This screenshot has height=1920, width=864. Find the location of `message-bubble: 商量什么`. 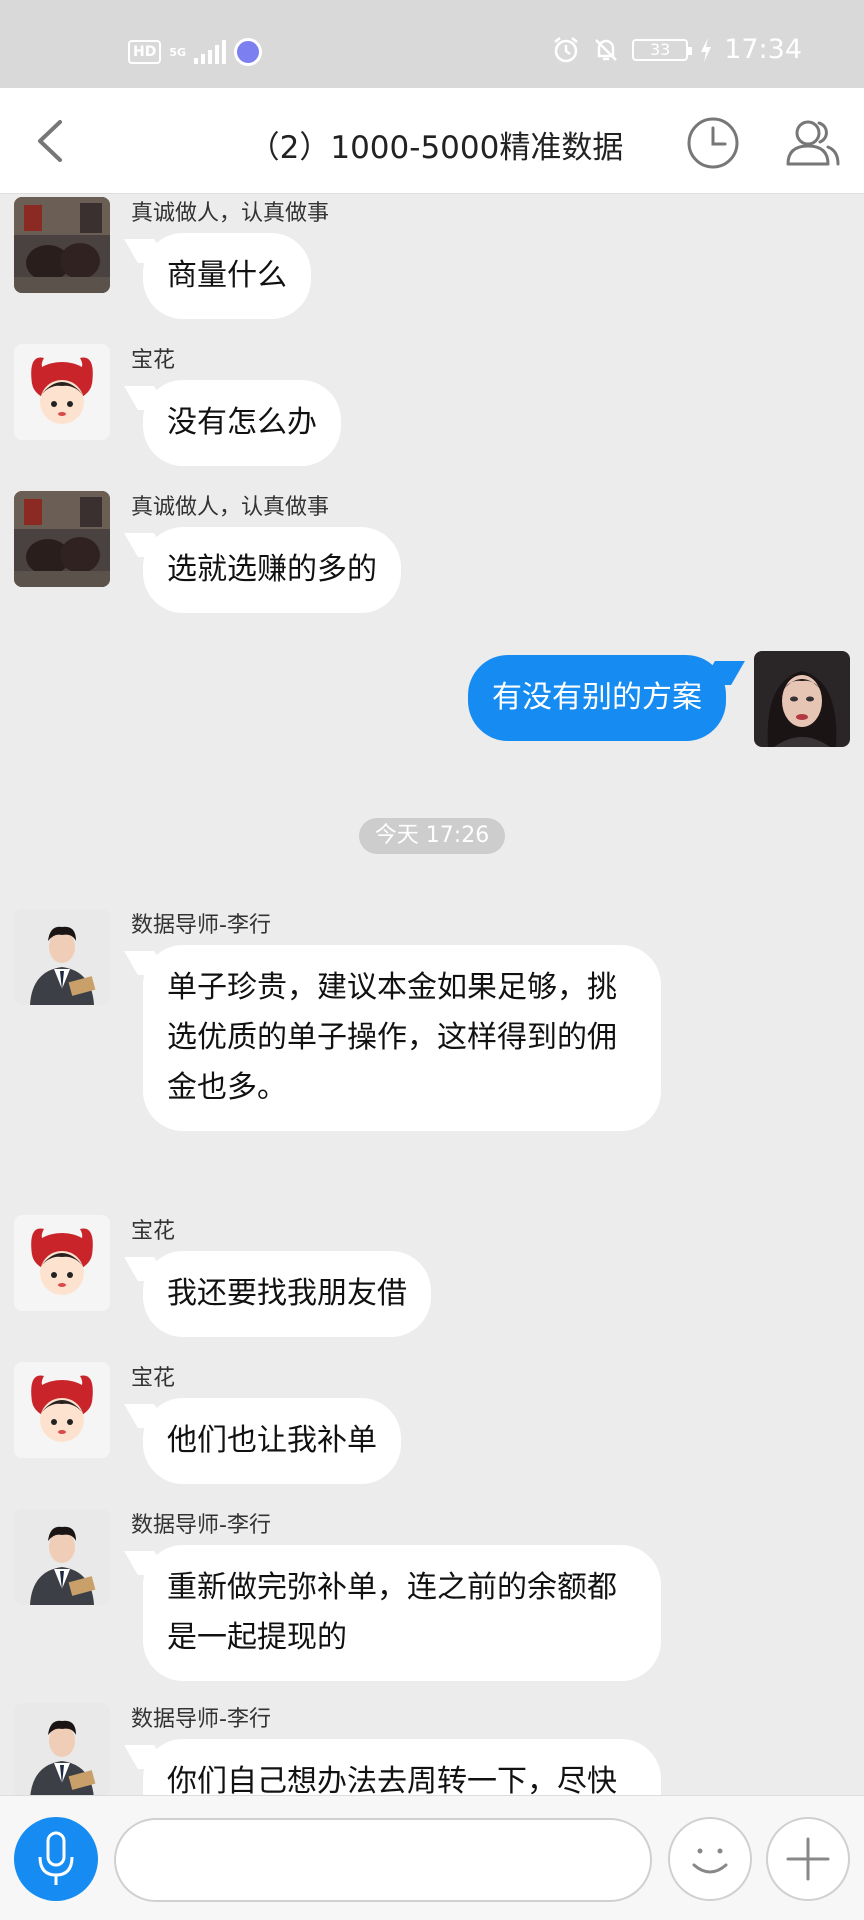

message-bubble: 商量什么 is located at coordinates (227, 276).